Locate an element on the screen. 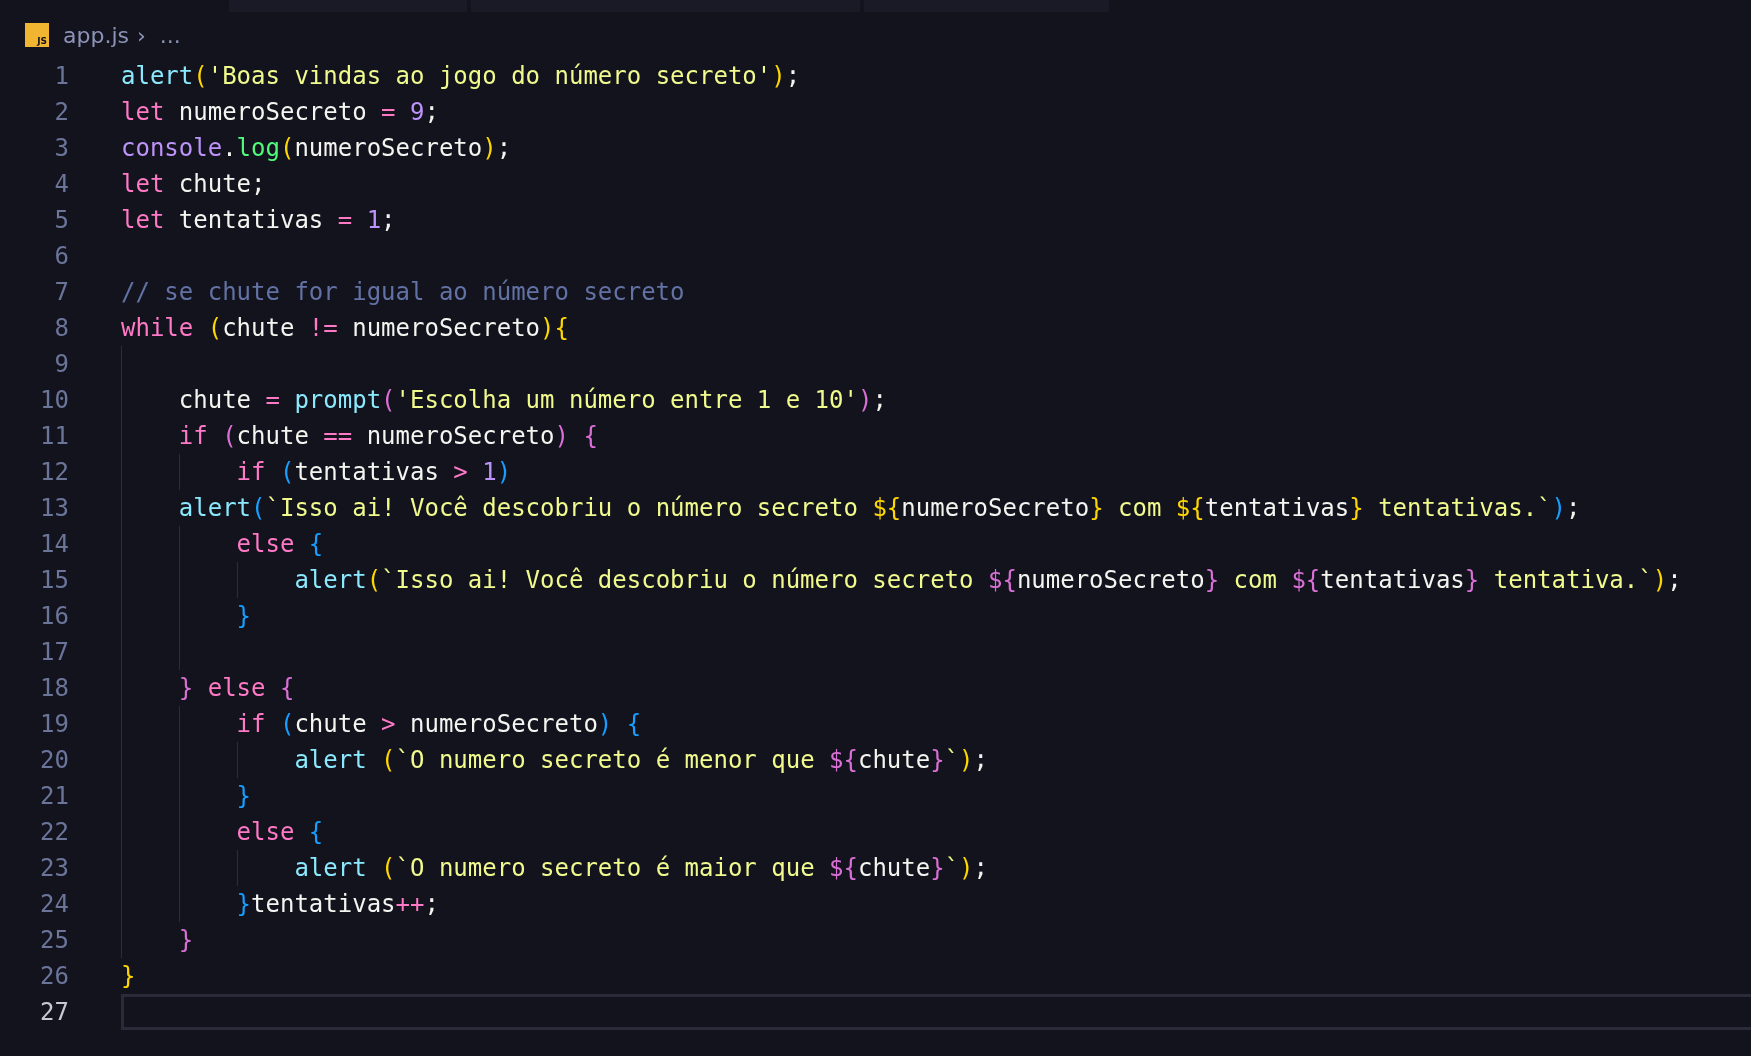 Image resolution: width=1751 pixels, height=1056 pixels. js-file-icon: JS is located at coordinates (37, 35).